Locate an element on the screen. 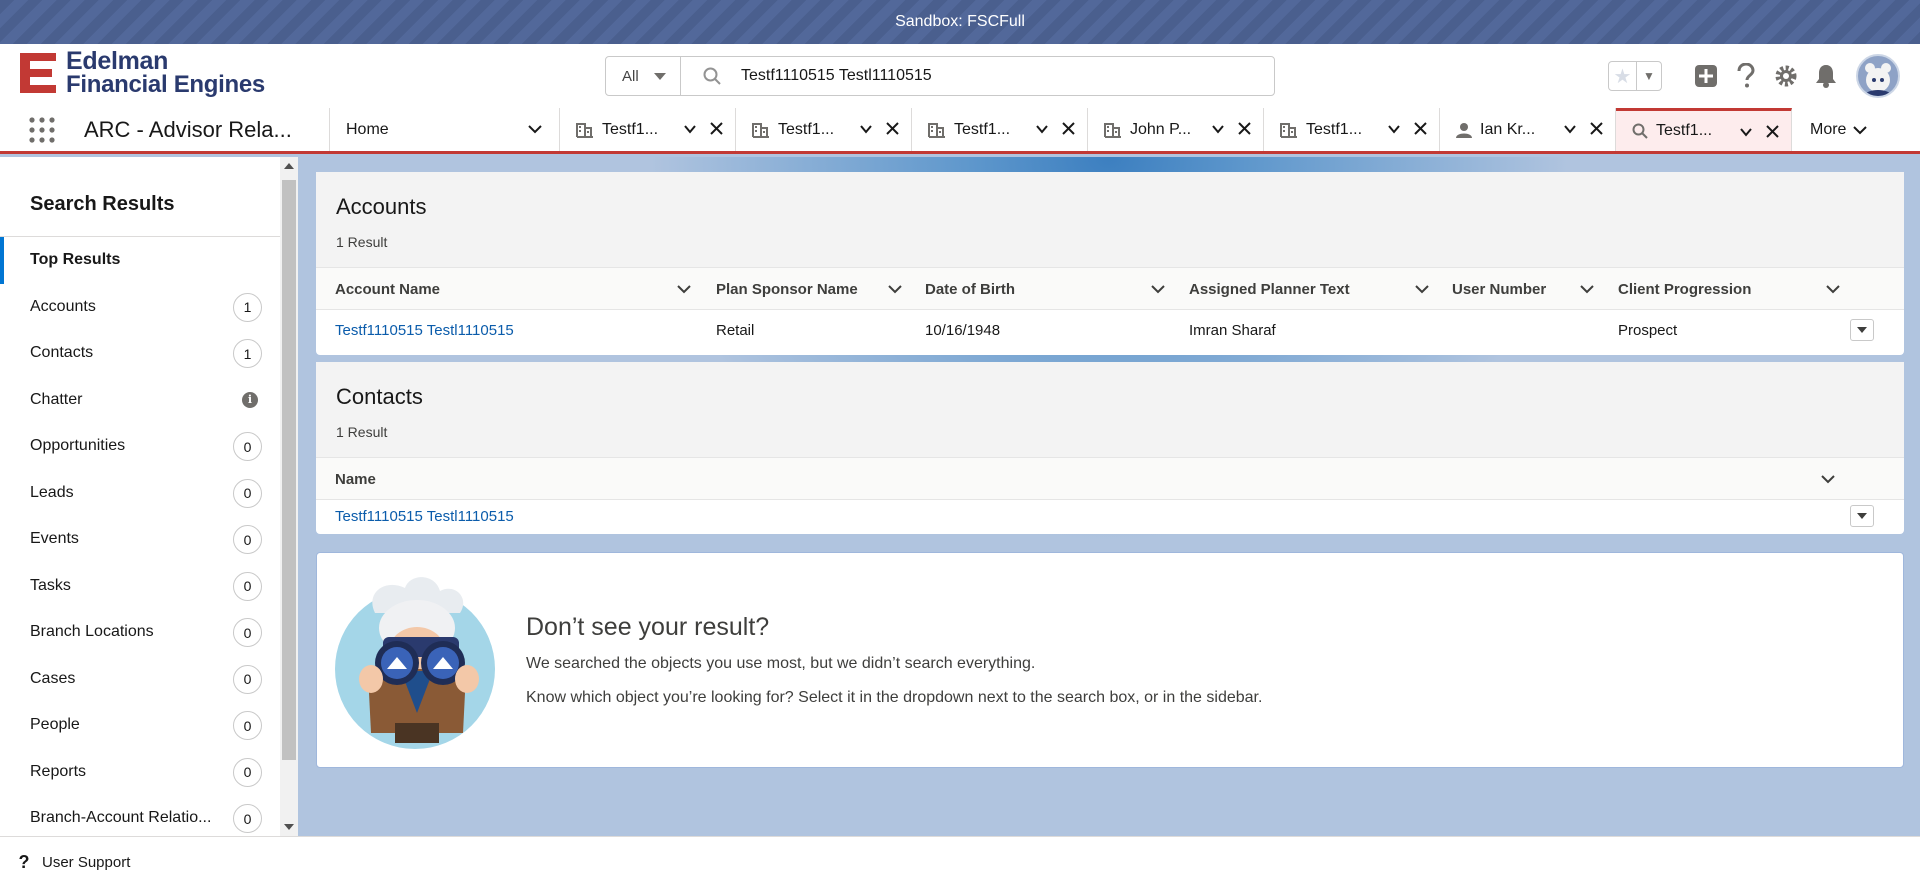  help-icon is located at coordinates (1746, 75).